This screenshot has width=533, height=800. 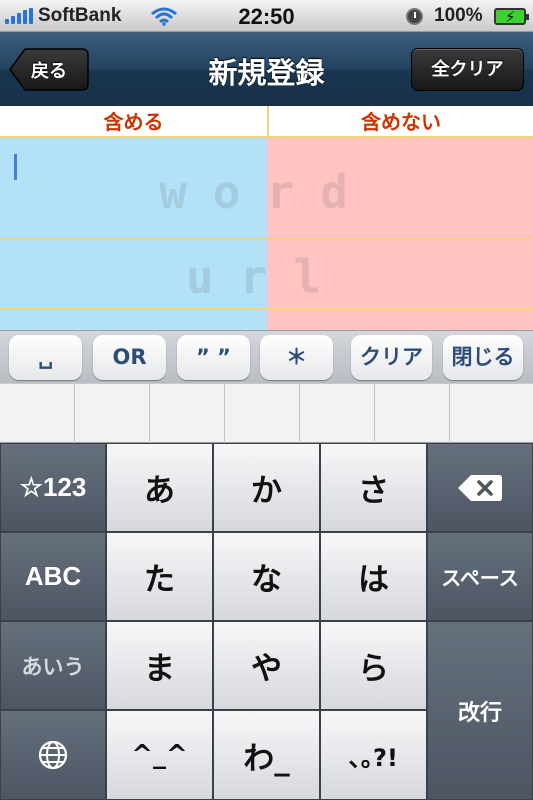 I want to click on watermark-word: word, so click(x=266, y=192).